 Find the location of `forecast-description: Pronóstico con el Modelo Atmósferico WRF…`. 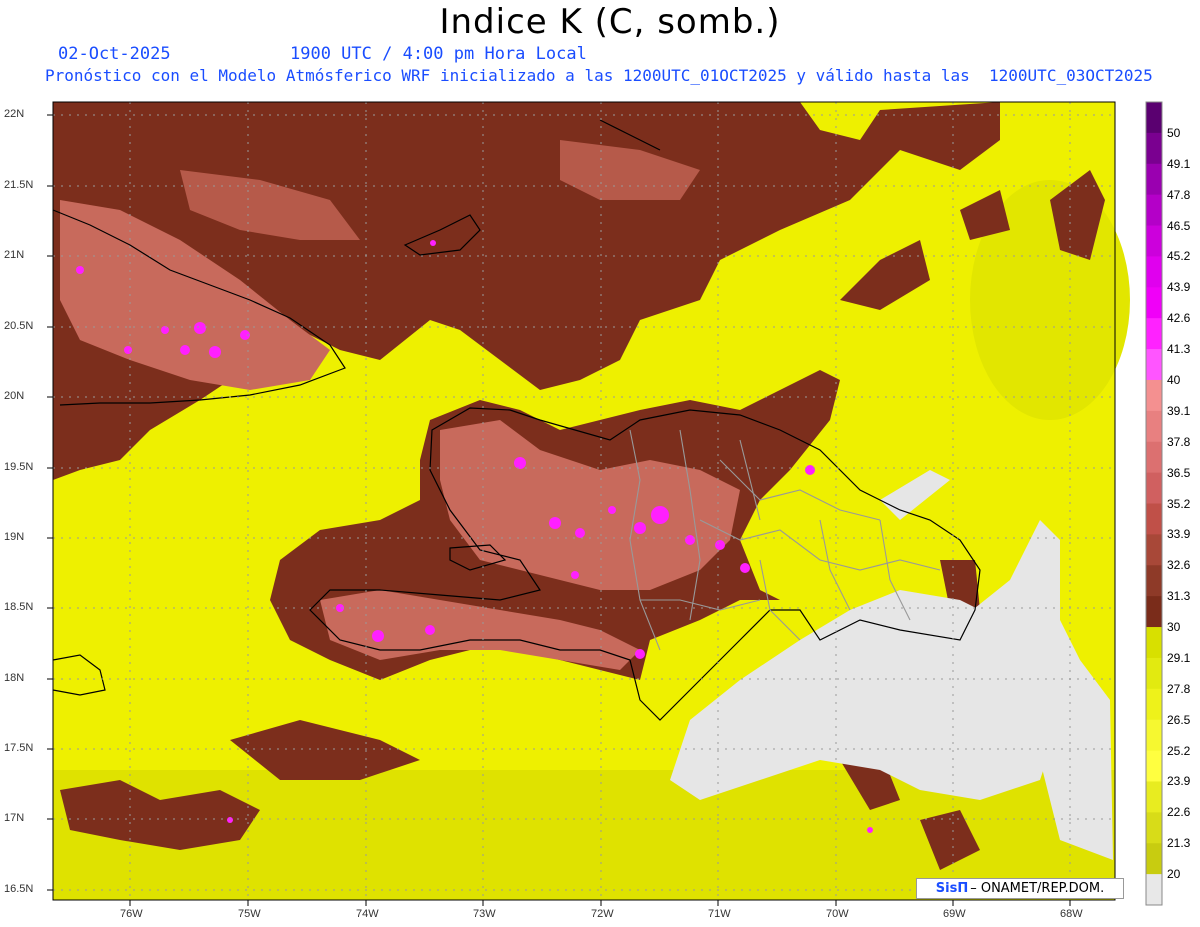

forecast-description: Pronóstico con el Modelo Atmósferico WRF… is located at coordinates (599, 75).